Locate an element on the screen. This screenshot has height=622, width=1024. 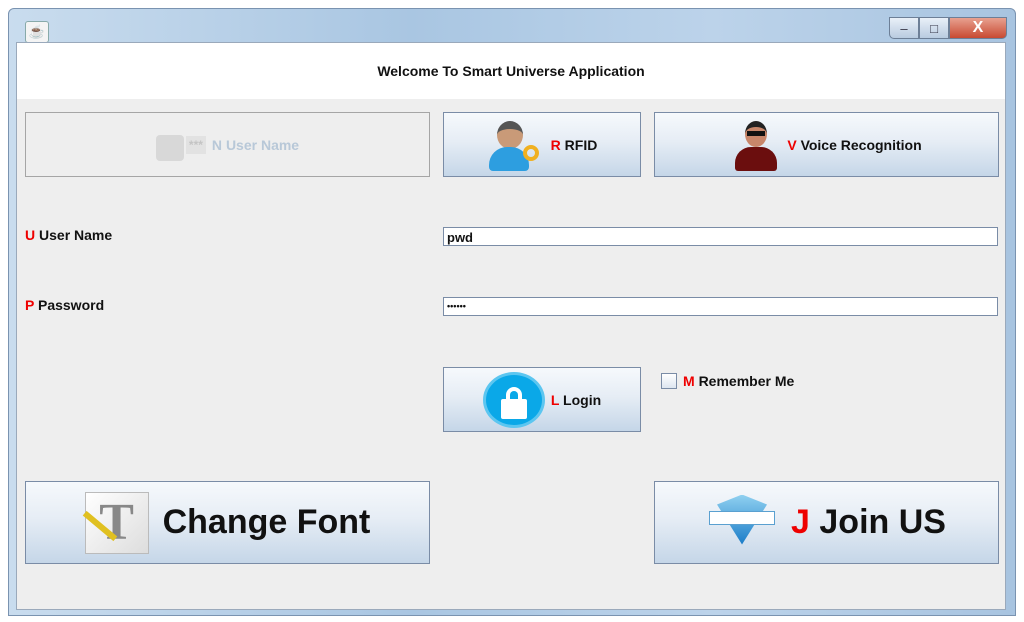
font-t-icon: T is located at coordinates (115, 522).